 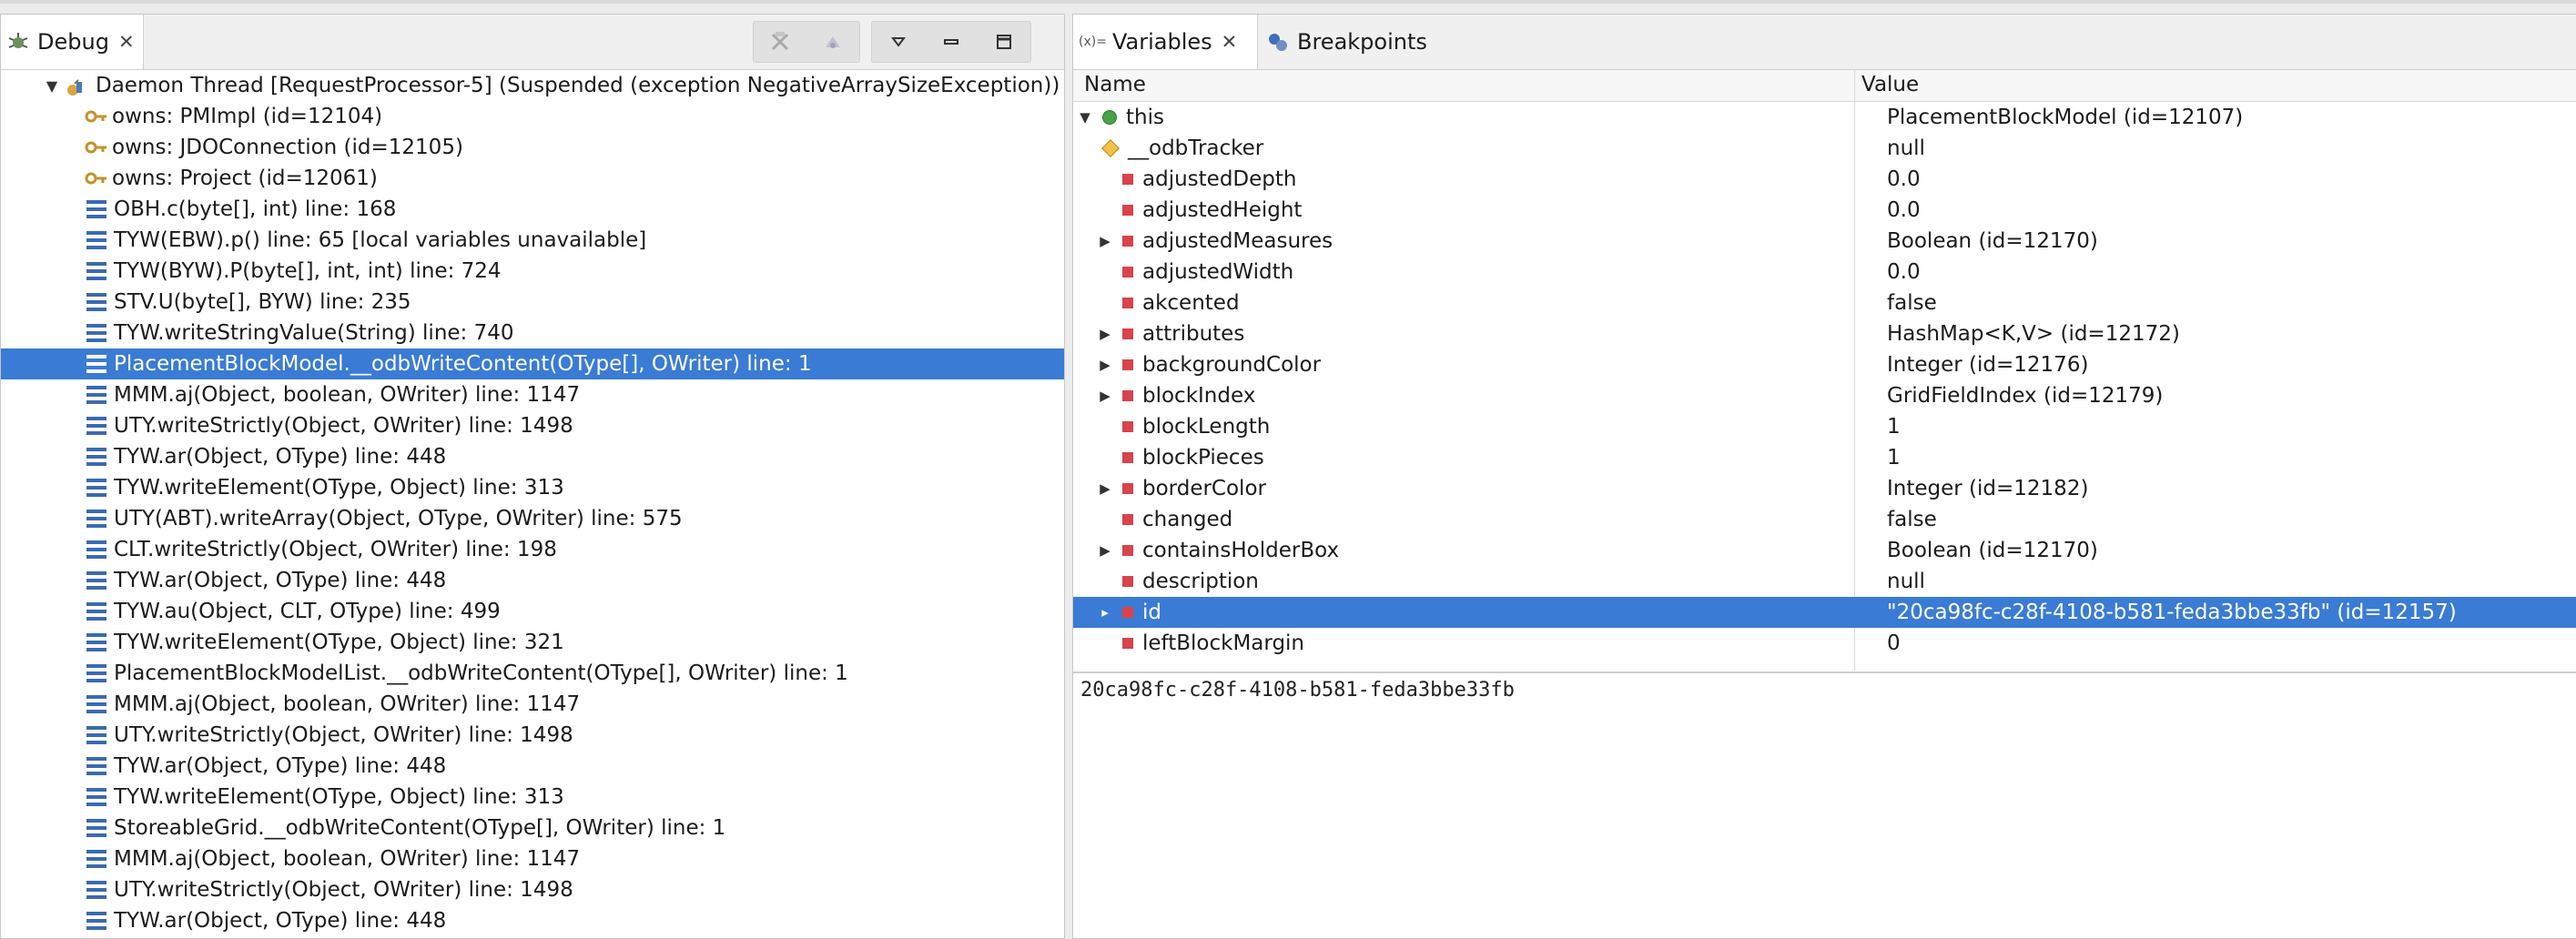 What do you see at coordinates (1165, 42) in the screenshot?
I see `tab-variables: (x)= Variables ✕` at bounding box center [1165, 42].